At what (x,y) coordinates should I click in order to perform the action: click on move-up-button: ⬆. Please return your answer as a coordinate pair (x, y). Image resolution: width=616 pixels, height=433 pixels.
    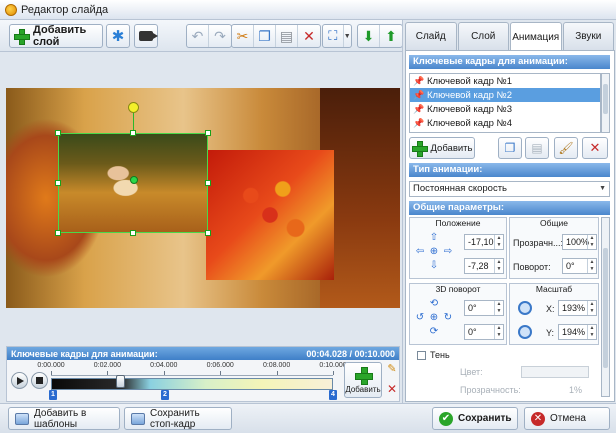
    Looking at the image, I should click on (391, 36).